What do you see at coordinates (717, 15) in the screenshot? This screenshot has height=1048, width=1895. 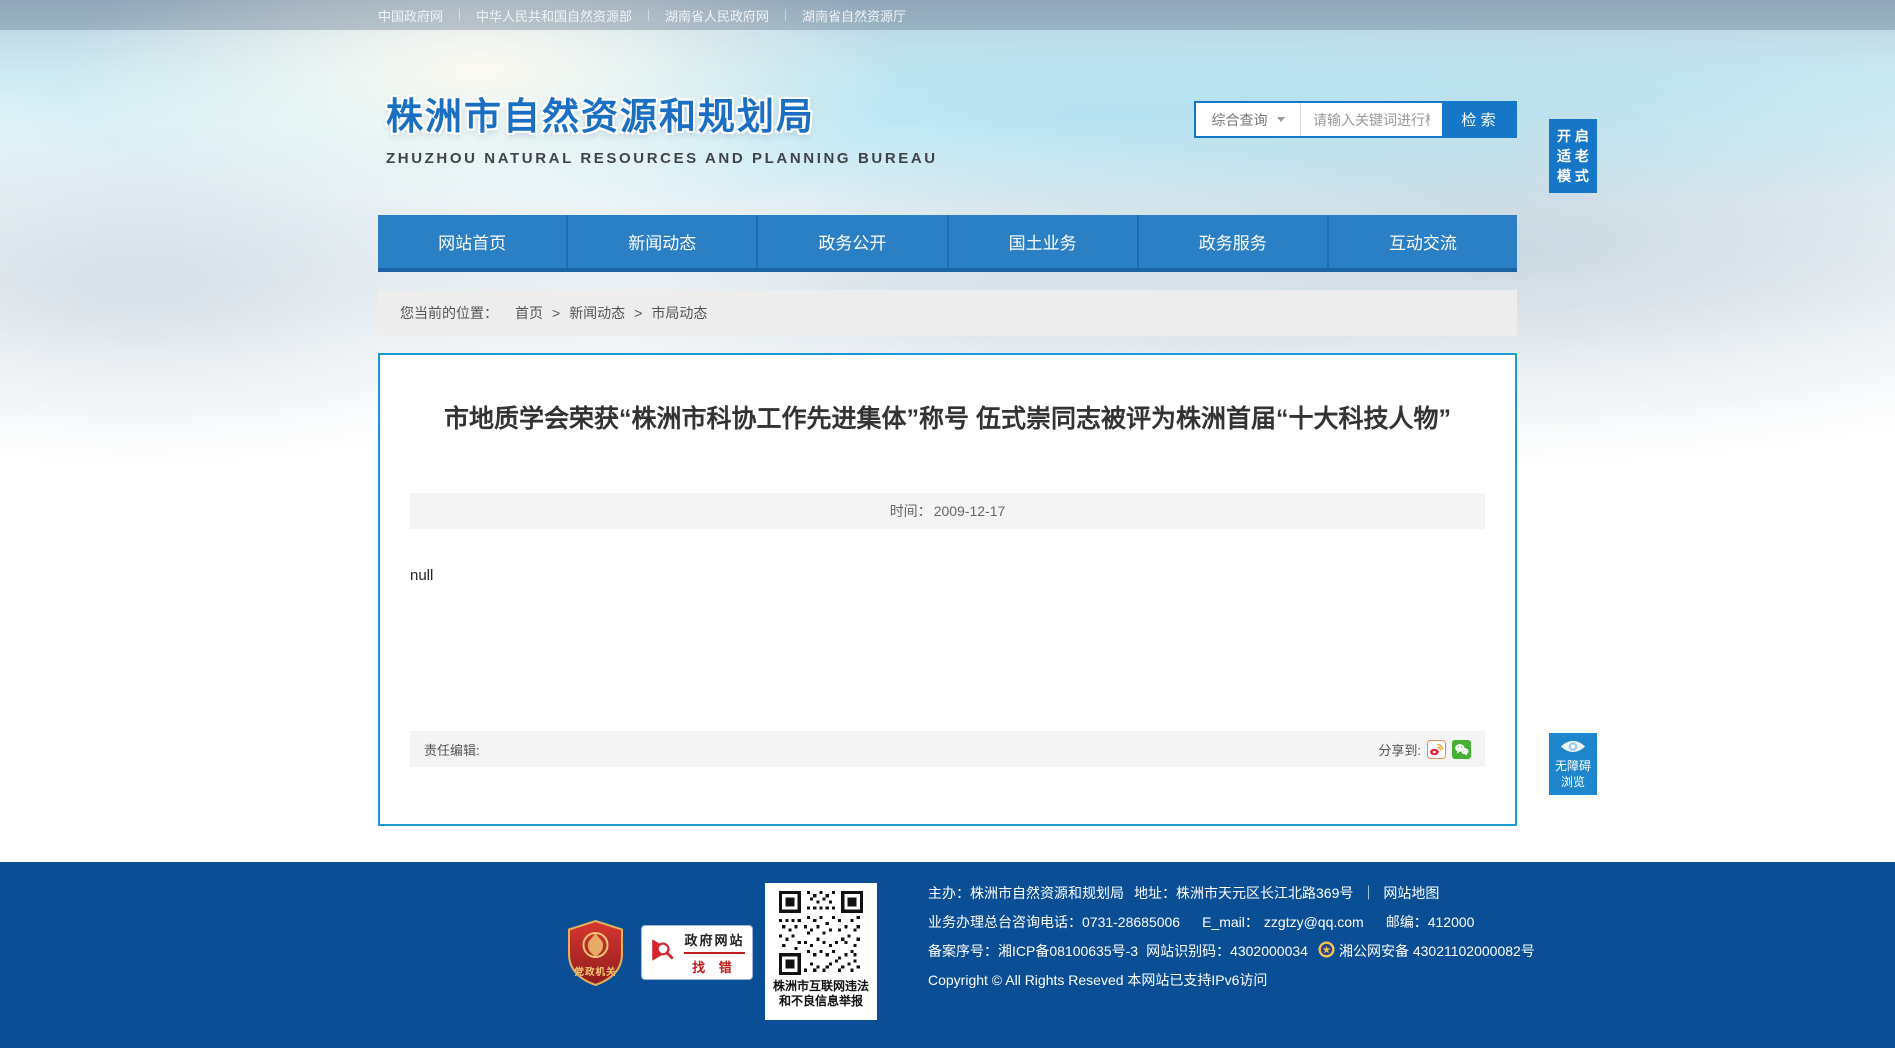 I see `topbar-link-hunan-gov: 湖南省人民政府网` at bounding box center [717, 15].